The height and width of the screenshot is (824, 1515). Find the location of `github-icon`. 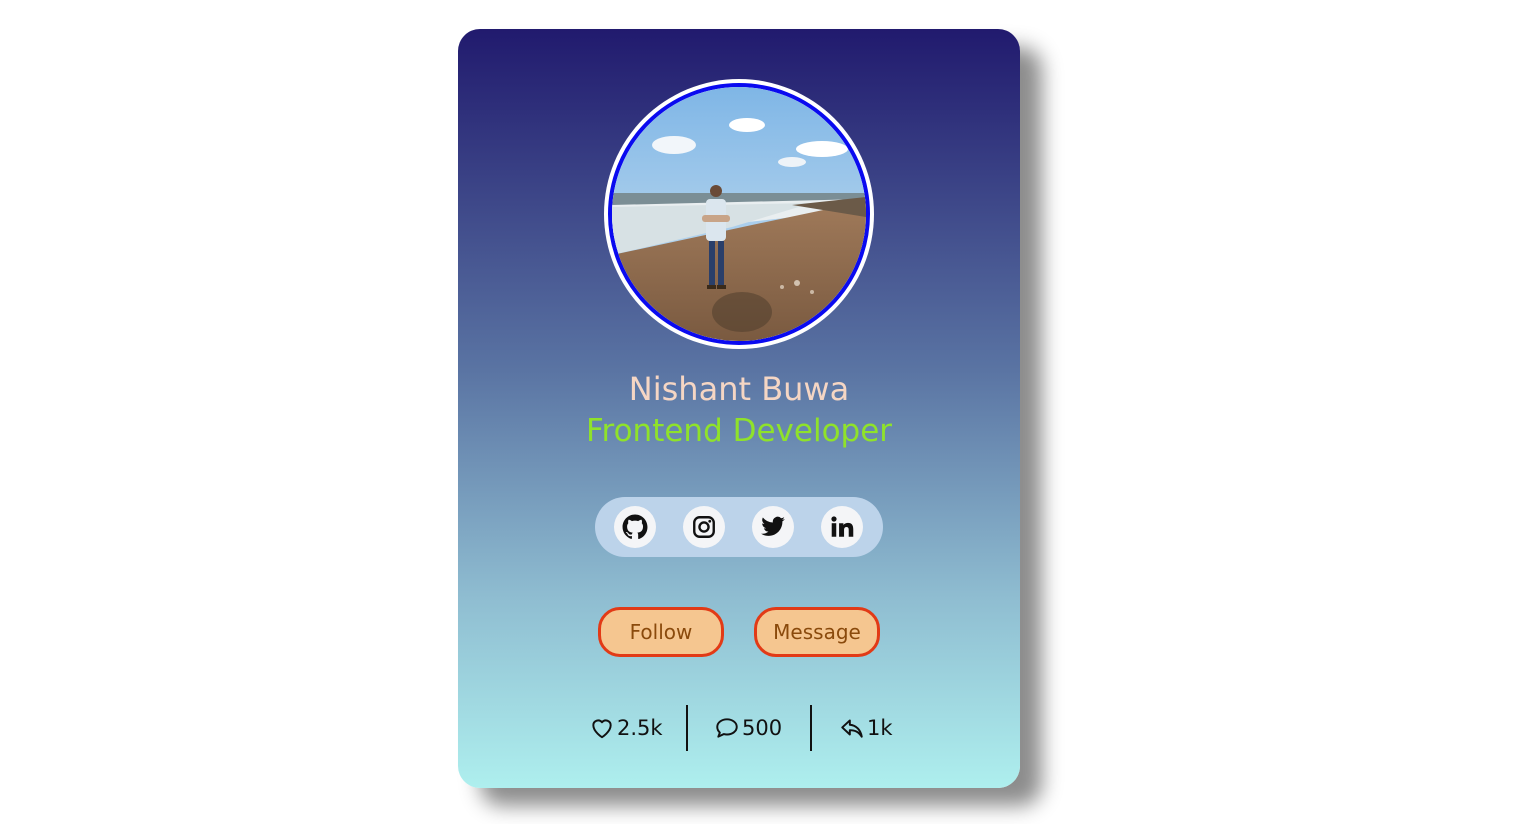

github-icon is located at coordinates (635, 526).